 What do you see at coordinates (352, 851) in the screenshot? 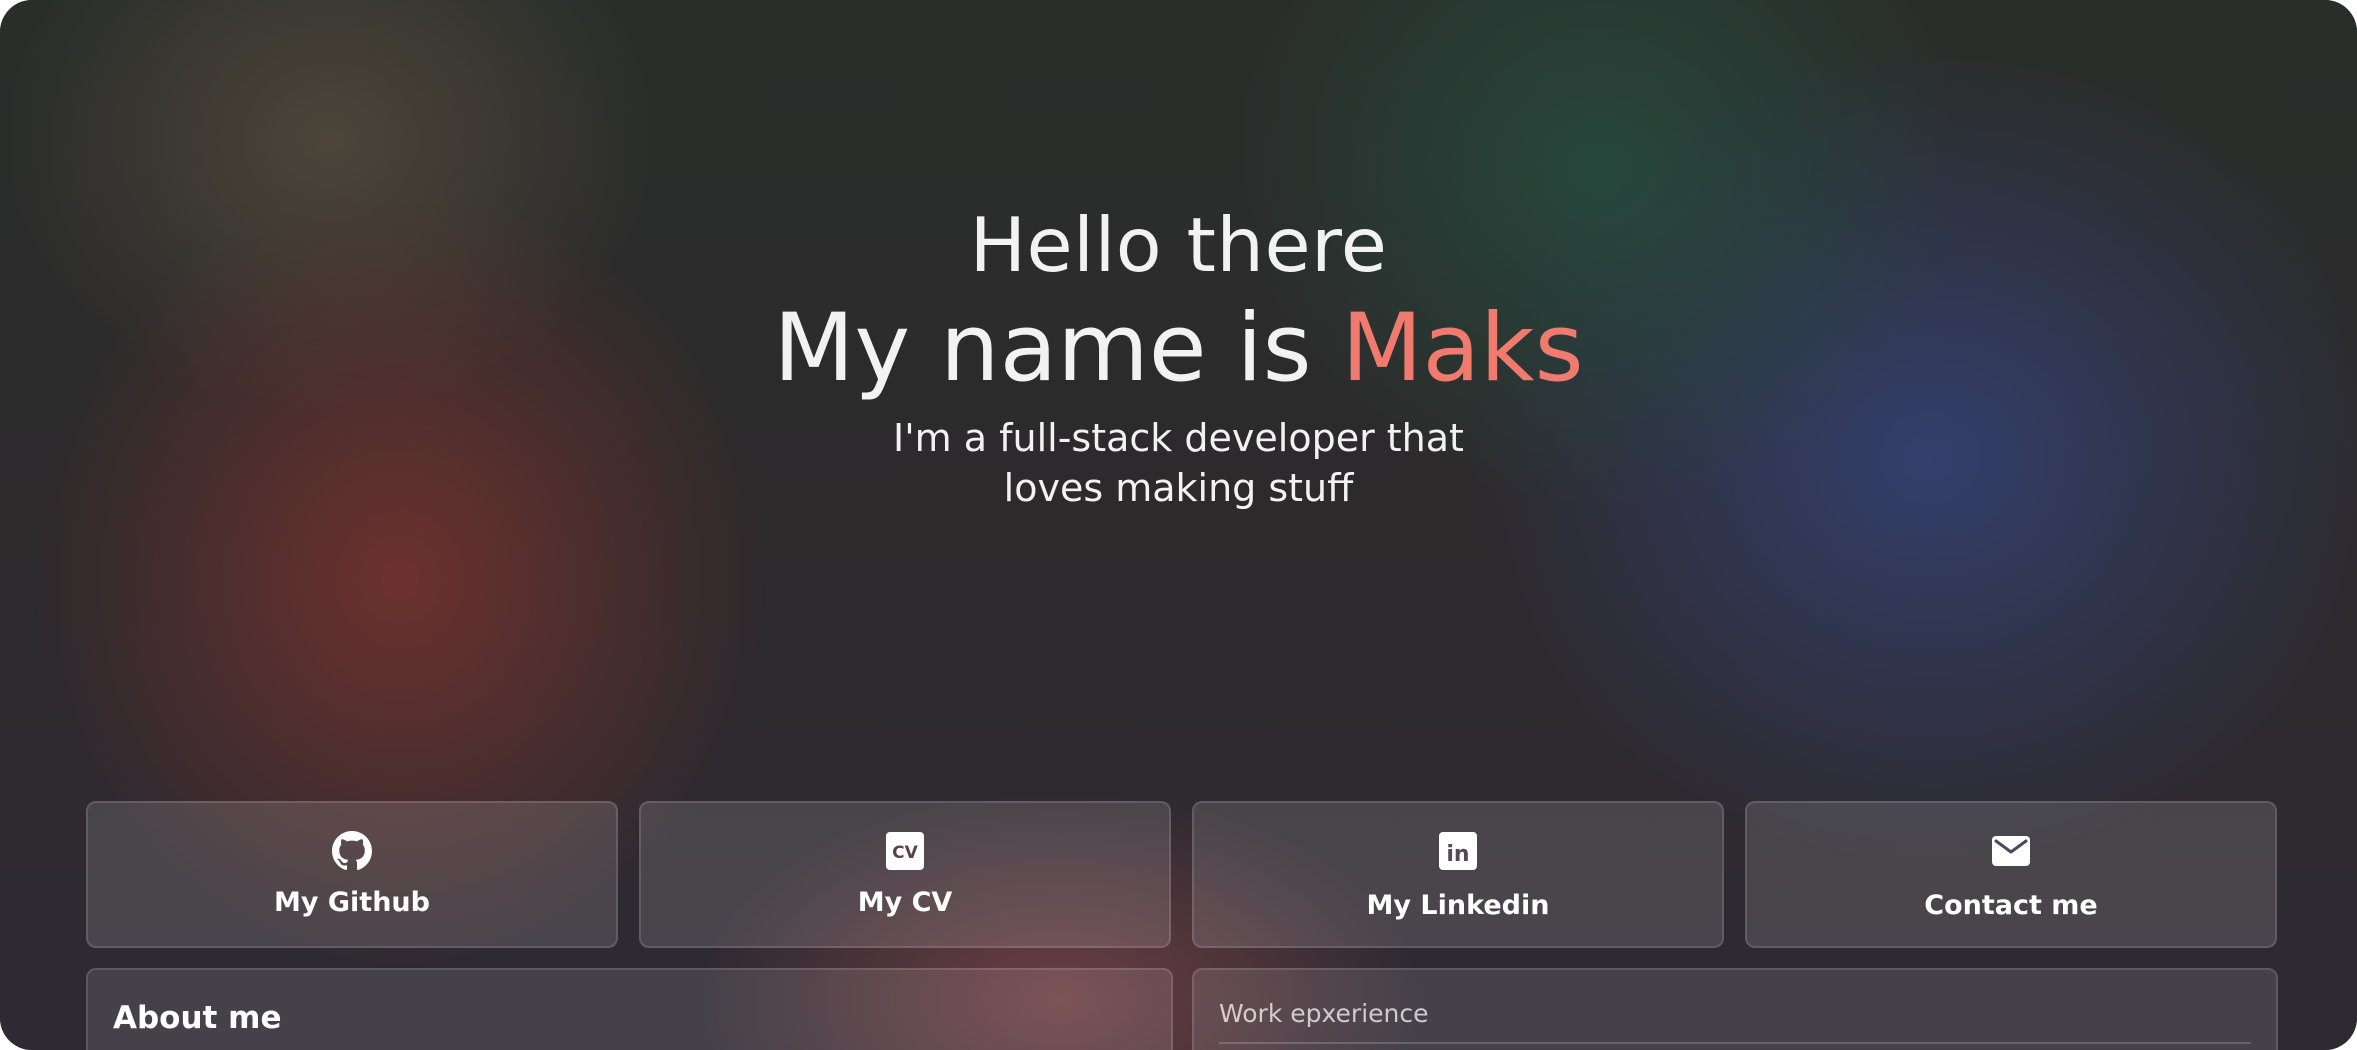
I see `github-icon` at bounding box center [352, 851].